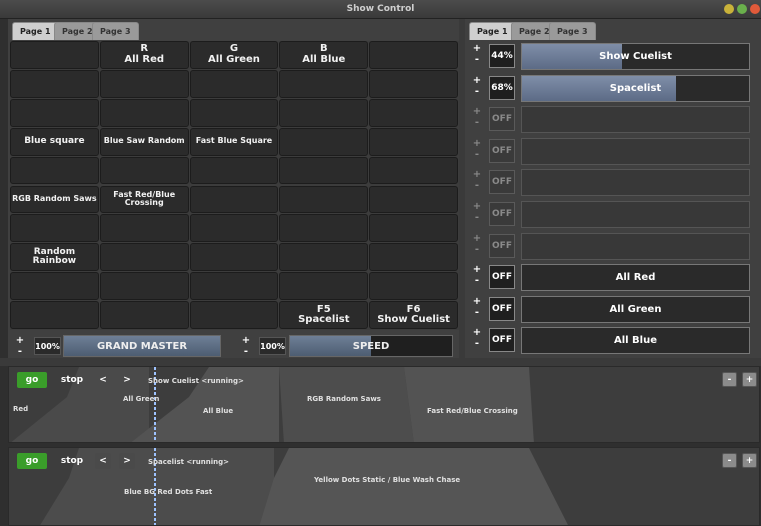 The image size is (761, 526). I want to click on executor-cell-r7-c2, so click(144, 228).